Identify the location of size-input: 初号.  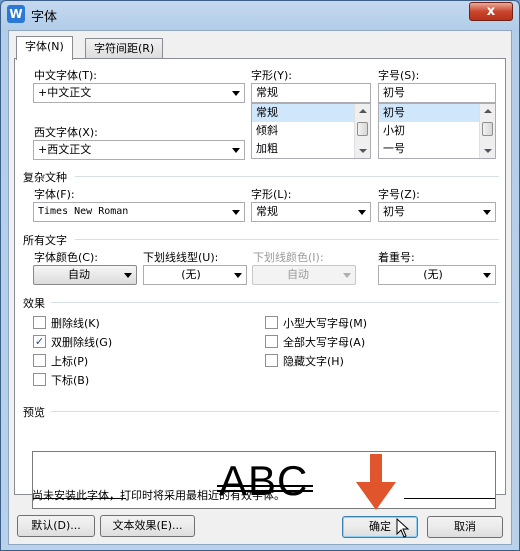
(437, 93).